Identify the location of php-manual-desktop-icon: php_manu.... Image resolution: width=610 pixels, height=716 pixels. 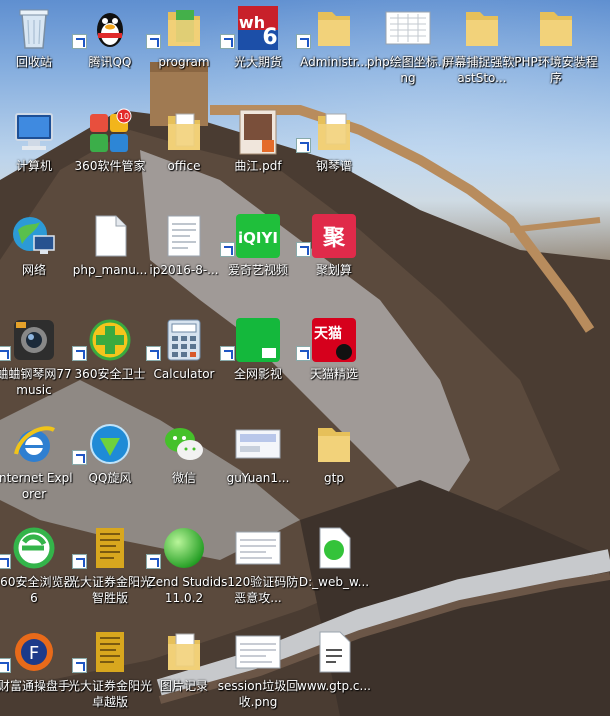
(110, 262).